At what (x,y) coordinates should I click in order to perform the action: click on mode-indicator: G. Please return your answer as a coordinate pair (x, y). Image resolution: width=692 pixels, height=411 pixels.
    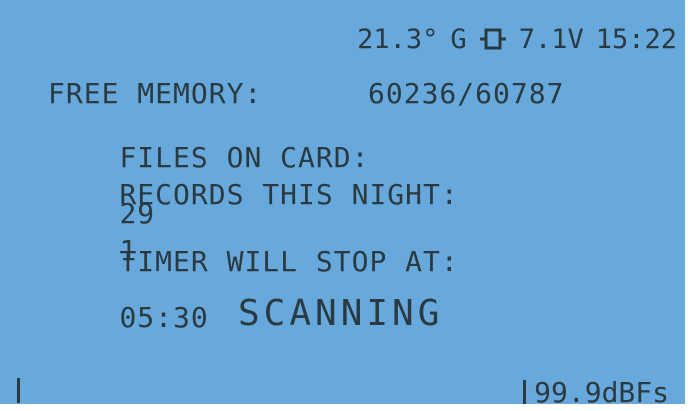
    Looking at the image, I should click on (458, 39).